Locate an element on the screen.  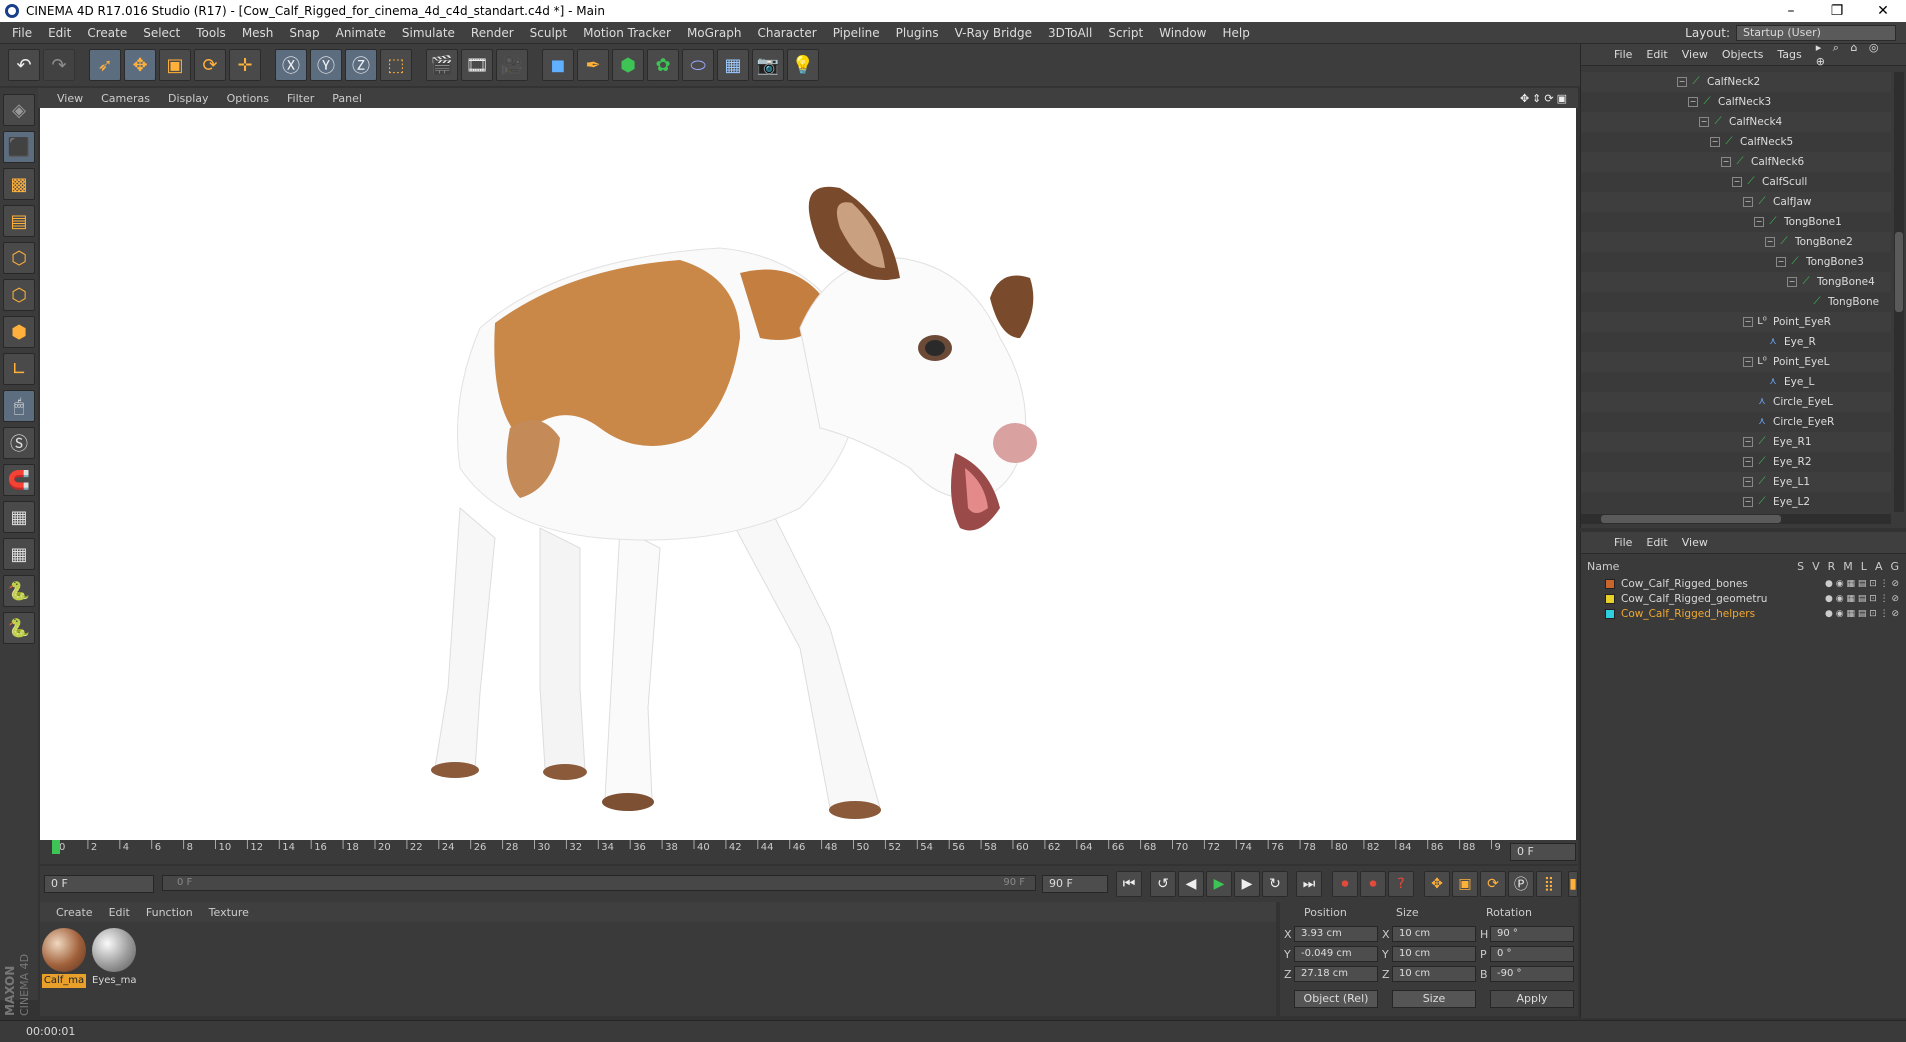
material-menu-edit: Edit is located at coordinates (119, 912).